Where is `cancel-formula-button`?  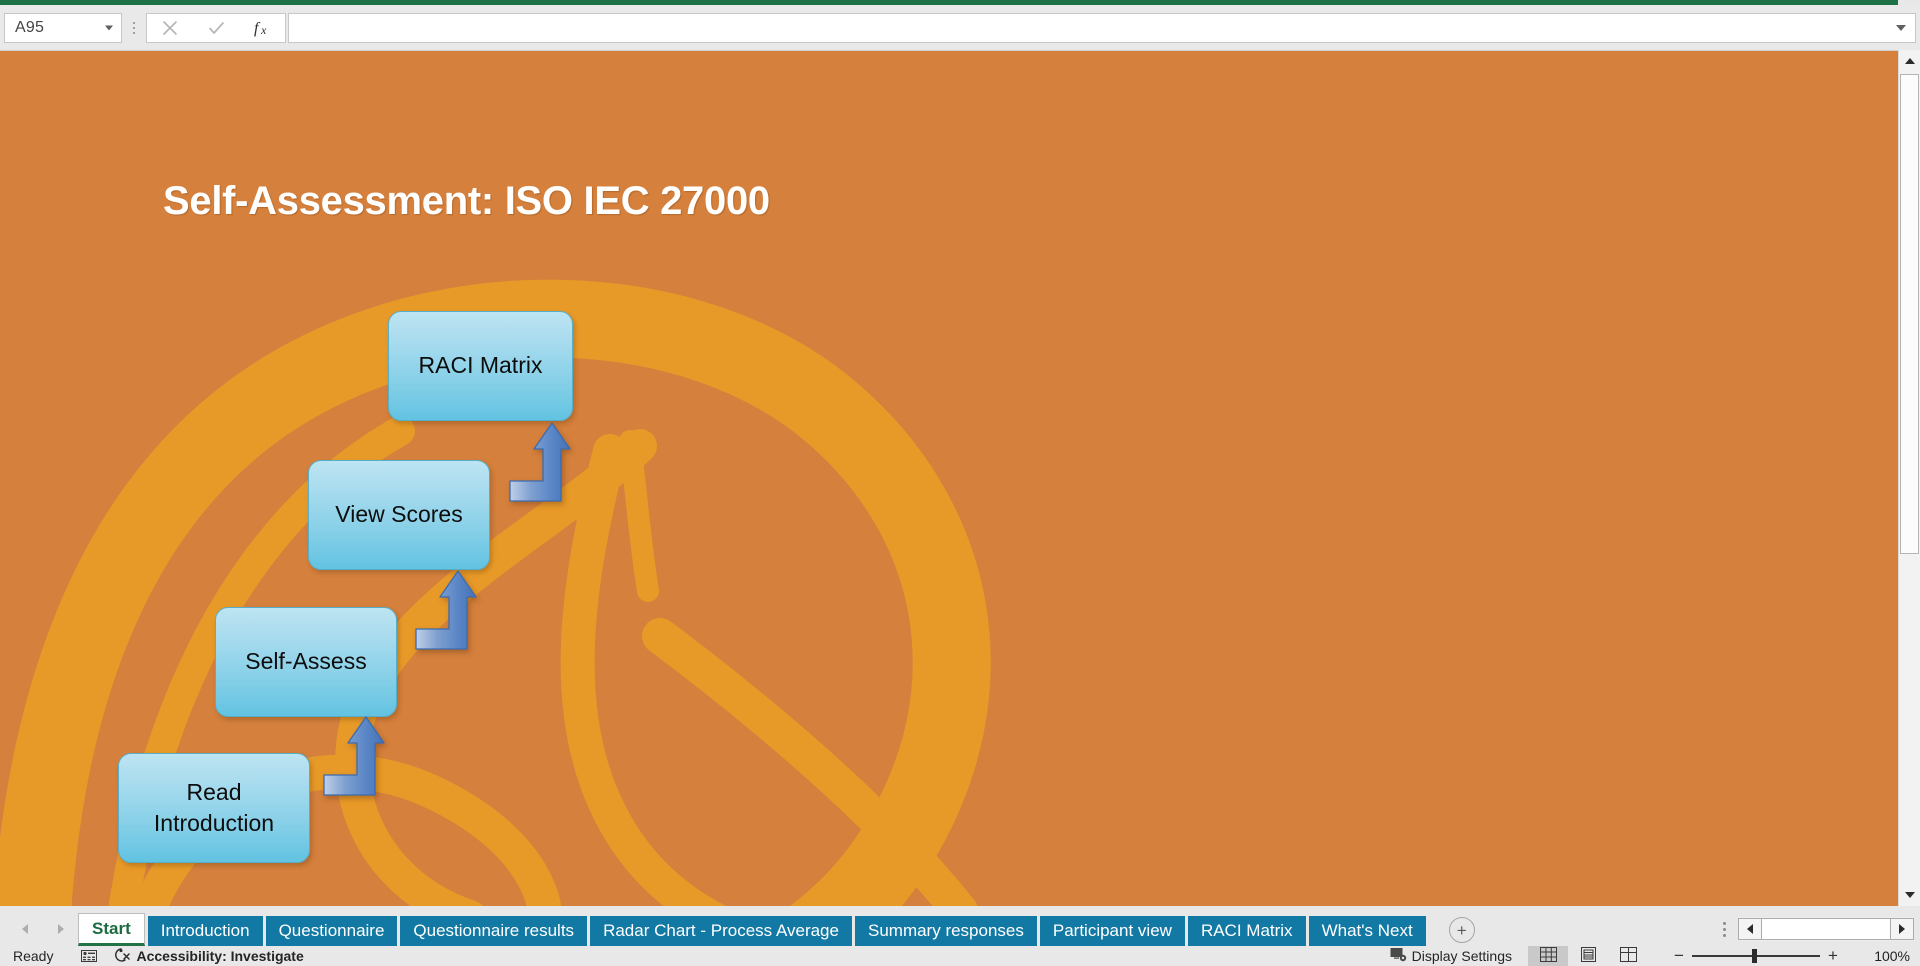
cancel-formula-button is located at coordinates (170, 28).